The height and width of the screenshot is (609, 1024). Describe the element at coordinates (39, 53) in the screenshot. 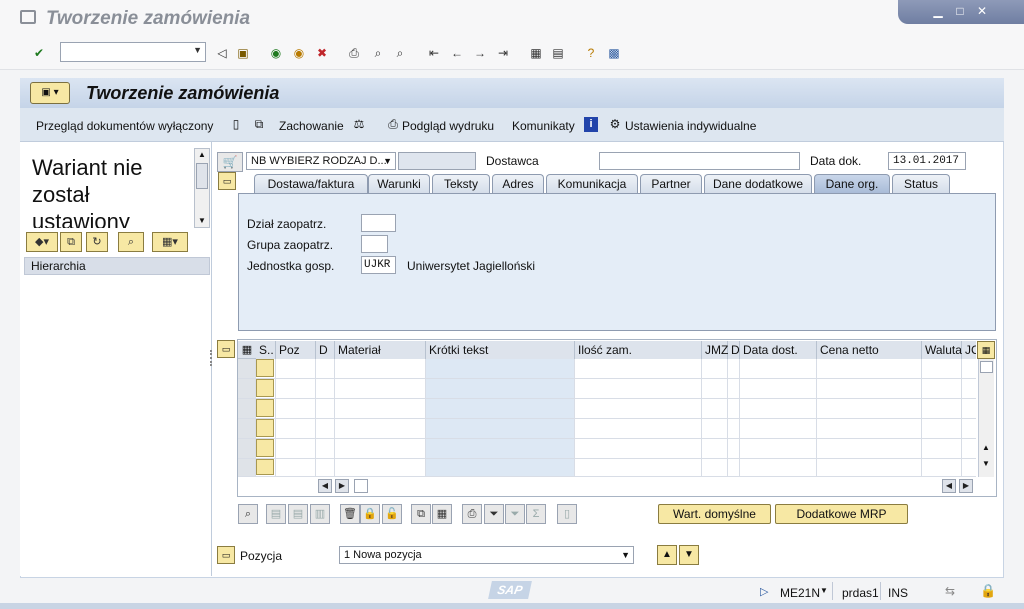

I see `check-icon: ✔` at that location.